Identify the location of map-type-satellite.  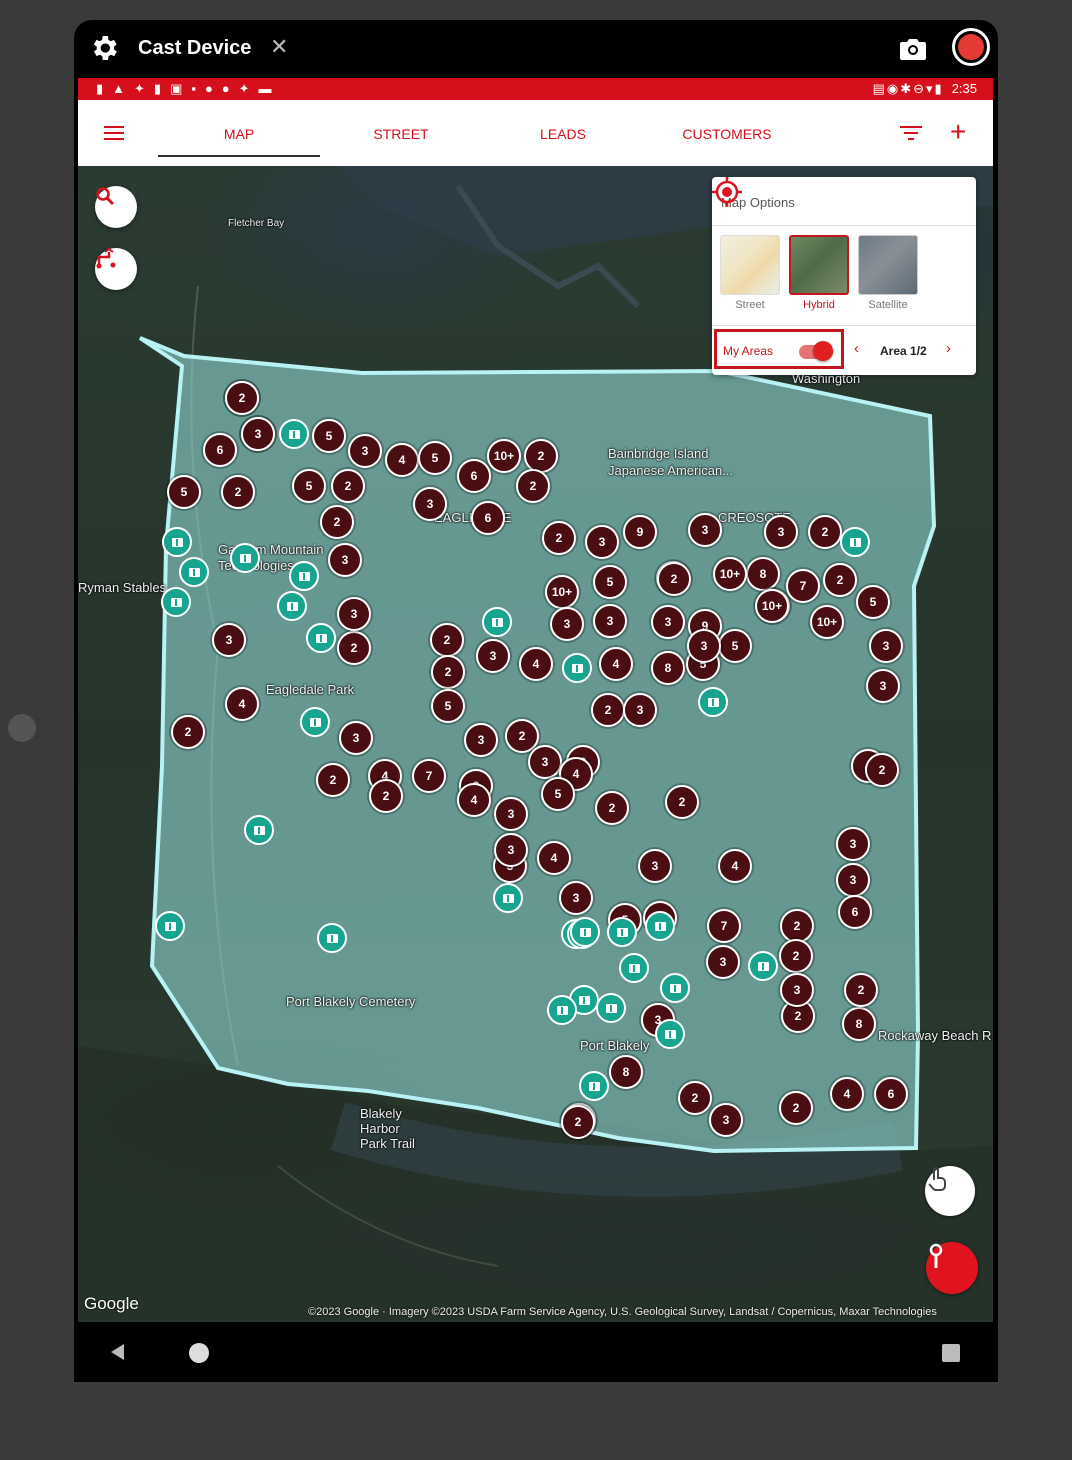
(888, 265).